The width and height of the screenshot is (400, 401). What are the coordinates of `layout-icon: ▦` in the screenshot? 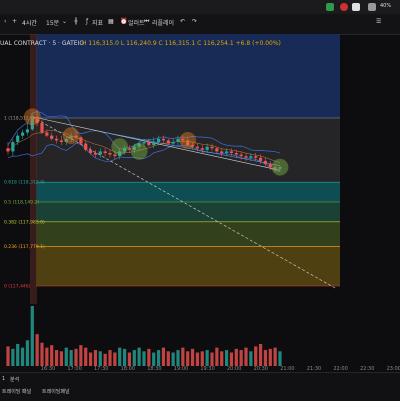 It's located at (111, 21).